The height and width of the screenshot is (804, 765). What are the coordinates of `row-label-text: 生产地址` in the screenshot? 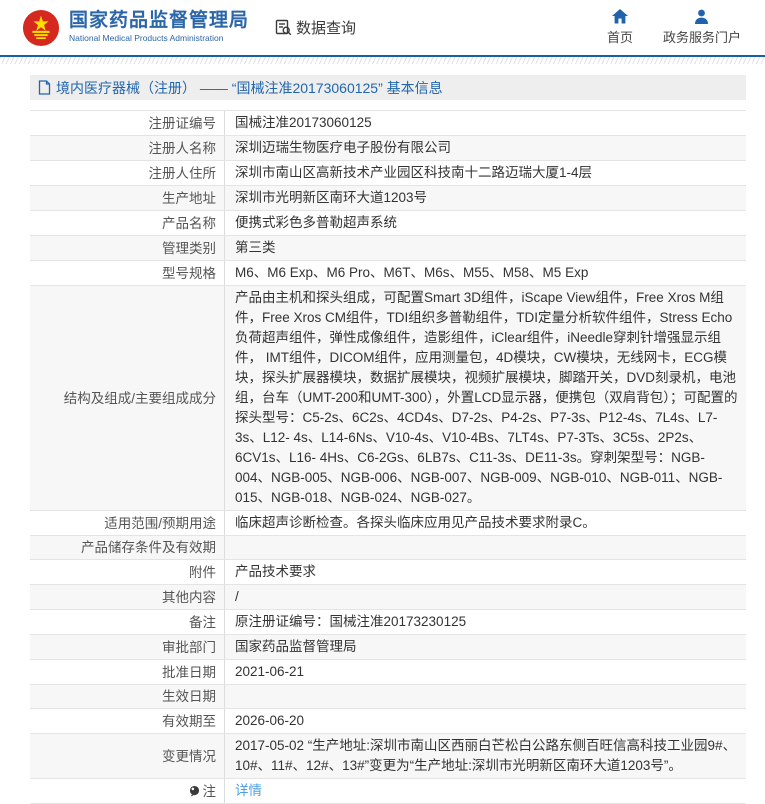 It's located at (189, 198).